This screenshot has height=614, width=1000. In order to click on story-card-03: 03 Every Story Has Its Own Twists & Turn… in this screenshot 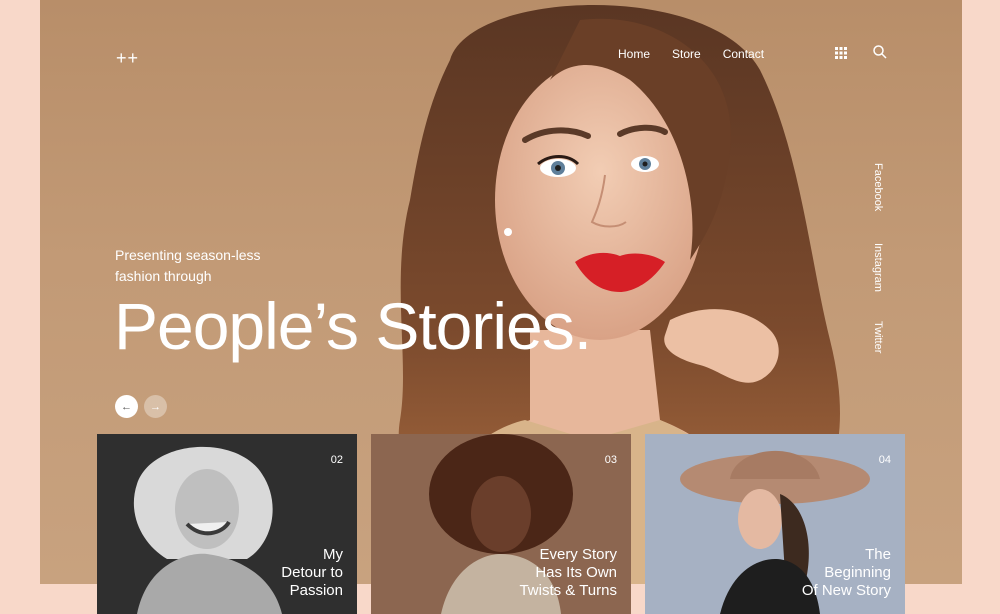, I will do `click(501, 524)`.